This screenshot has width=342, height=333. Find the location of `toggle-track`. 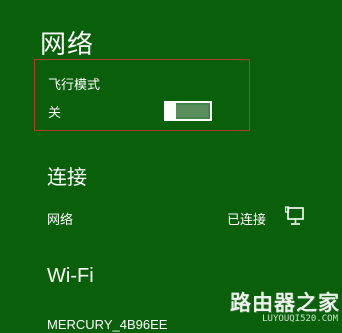

toggle-track is located at coordinates (192, 111).